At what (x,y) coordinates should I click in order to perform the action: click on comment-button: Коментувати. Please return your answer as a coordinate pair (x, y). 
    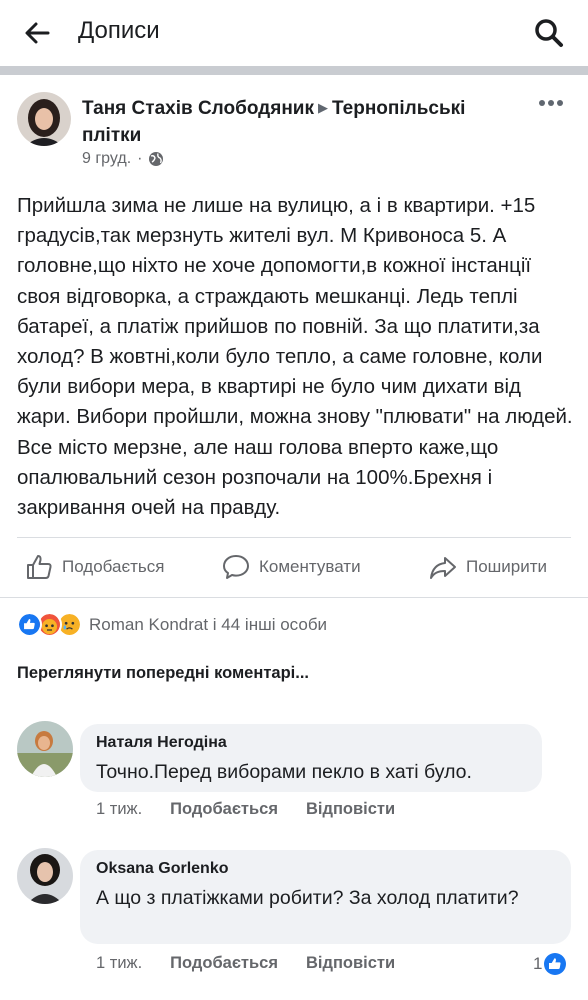
    Looking at the image, I should click on (291, 567).